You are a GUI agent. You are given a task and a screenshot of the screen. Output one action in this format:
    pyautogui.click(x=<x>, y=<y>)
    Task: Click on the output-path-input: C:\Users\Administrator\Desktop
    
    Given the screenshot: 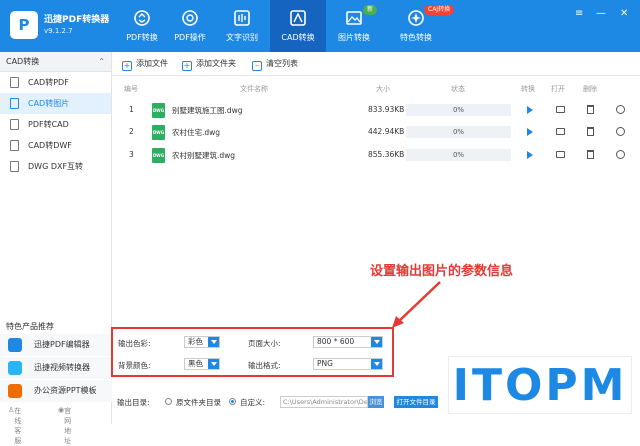 What is the action you would take?
    pyautogui.click(x=324, y=402)
    